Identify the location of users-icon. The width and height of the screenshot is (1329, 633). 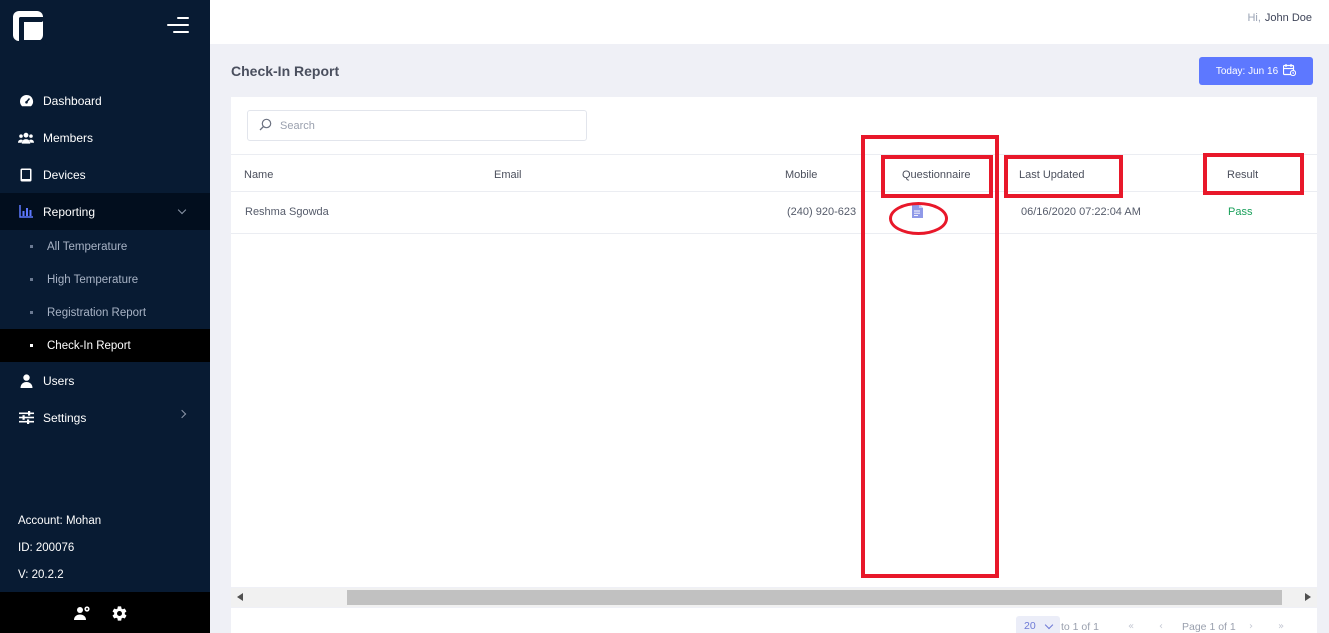
(26, 138).